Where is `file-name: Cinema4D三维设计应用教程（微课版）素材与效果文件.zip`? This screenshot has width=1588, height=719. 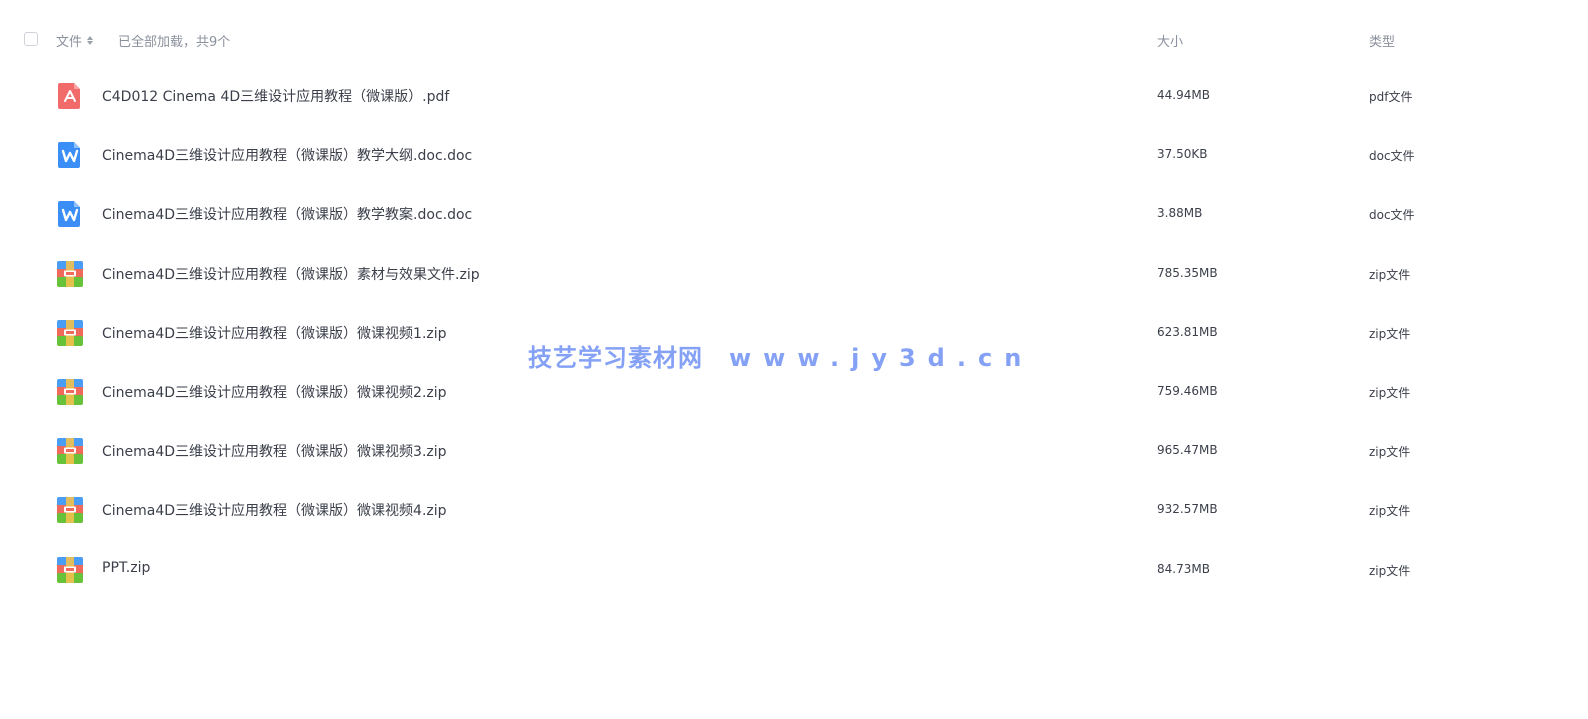 file-name: Cinema4D三维设计应用教程（微课版）素材与效果文件.zip is located at coordinates (291, 274).